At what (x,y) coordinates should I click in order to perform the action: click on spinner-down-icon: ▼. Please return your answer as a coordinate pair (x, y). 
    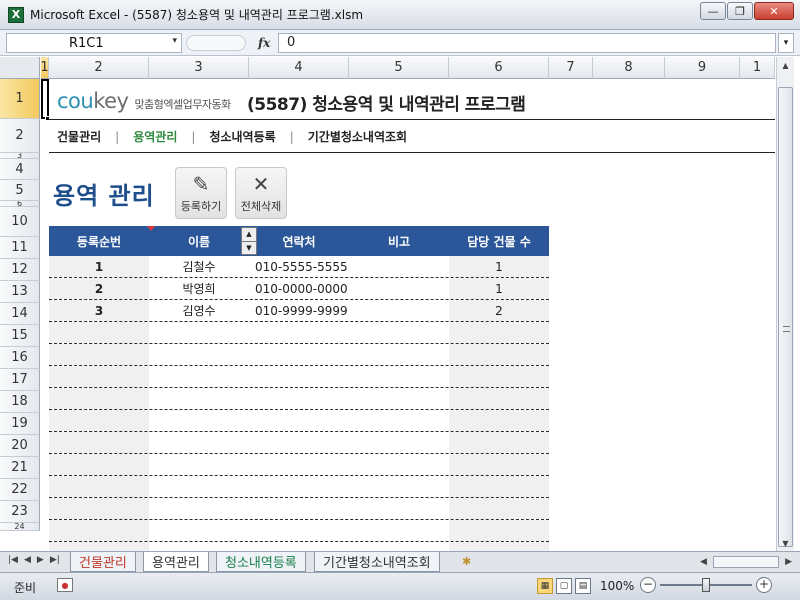
    Looking at the image, I should click on (249, 248).